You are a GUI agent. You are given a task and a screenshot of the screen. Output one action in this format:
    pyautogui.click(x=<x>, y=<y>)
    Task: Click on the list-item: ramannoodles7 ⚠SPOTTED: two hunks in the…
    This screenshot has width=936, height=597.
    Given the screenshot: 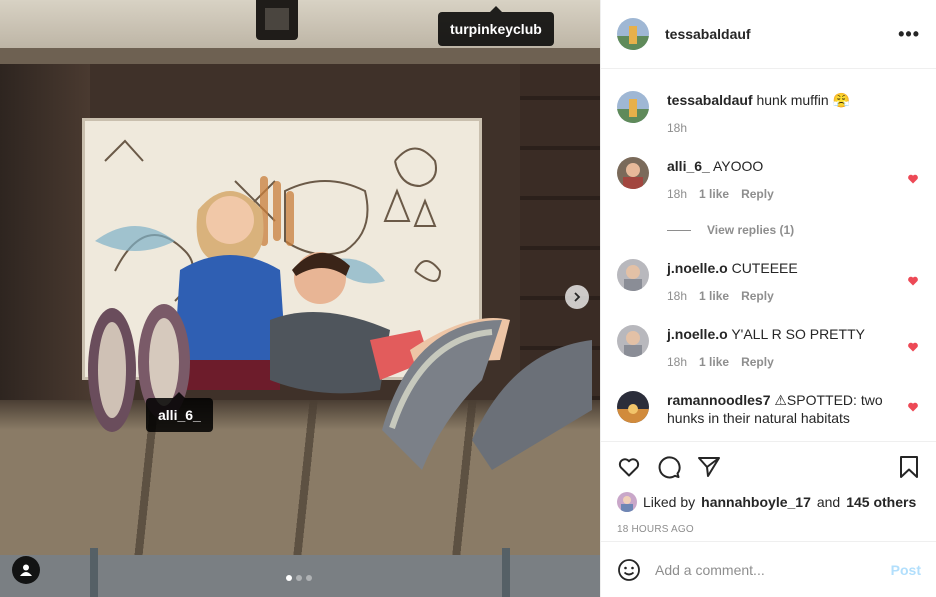 What is the action you would take?
    pyautogui.click(x=769, y=398)
    